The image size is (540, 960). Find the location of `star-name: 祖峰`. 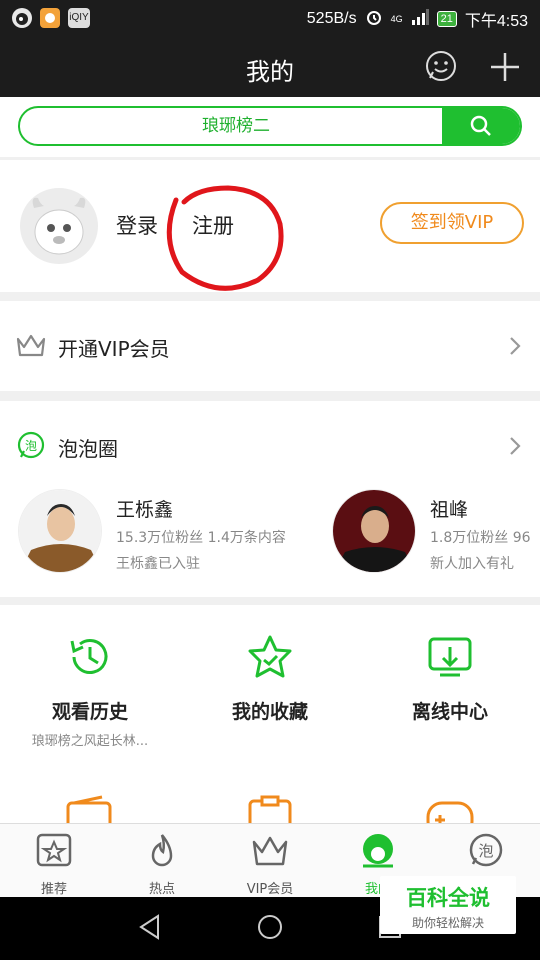

star-name: 祖峰 is located at coordinates (449, 510).